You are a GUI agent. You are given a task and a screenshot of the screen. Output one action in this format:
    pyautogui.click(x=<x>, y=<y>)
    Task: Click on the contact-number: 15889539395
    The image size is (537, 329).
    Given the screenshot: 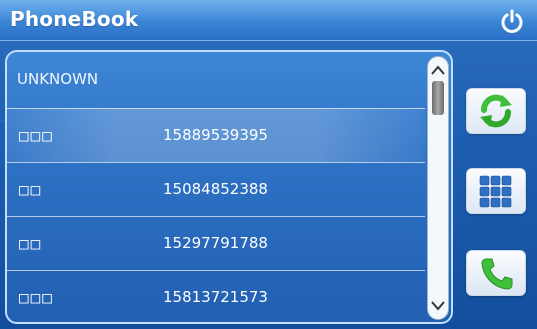 What is the action you would take?
    pyautogui.click(x=215, y=135)
    